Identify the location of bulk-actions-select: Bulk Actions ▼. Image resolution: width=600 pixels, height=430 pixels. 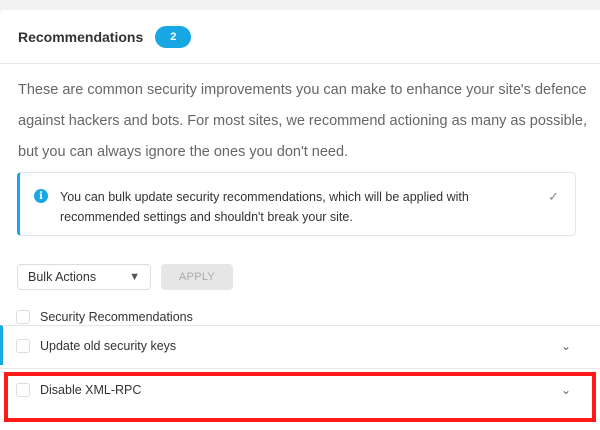
(84, 277).